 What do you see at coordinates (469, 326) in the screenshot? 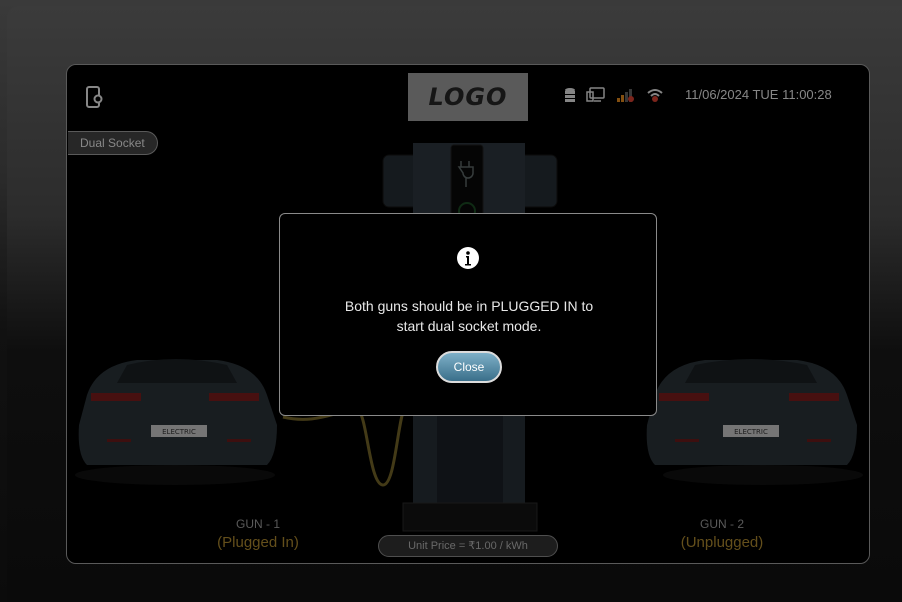
I see `dialog-message-line2: start dual socket mode.` at bounding box center [469, 326].